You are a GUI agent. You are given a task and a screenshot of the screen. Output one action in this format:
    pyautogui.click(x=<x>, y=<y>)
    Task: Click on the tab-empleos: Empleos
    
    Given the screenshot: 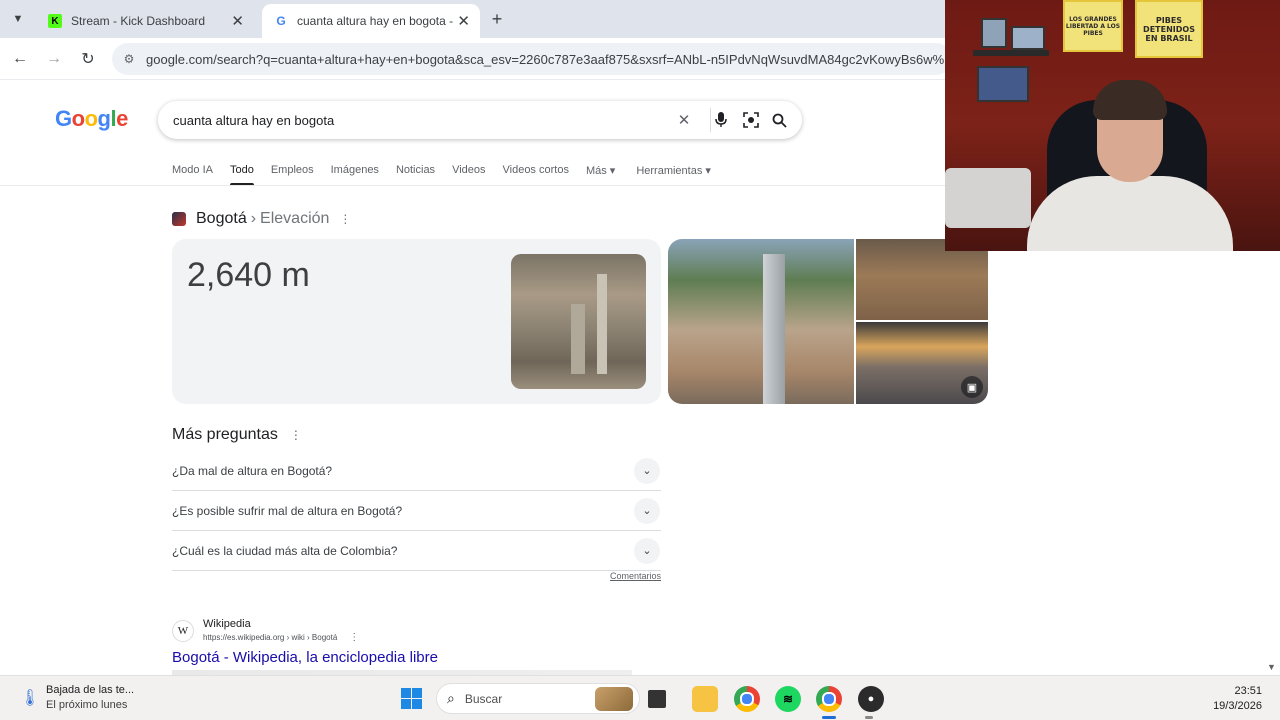 What is the action you would take?
    pyautogui.click(x=292, y=173)
    